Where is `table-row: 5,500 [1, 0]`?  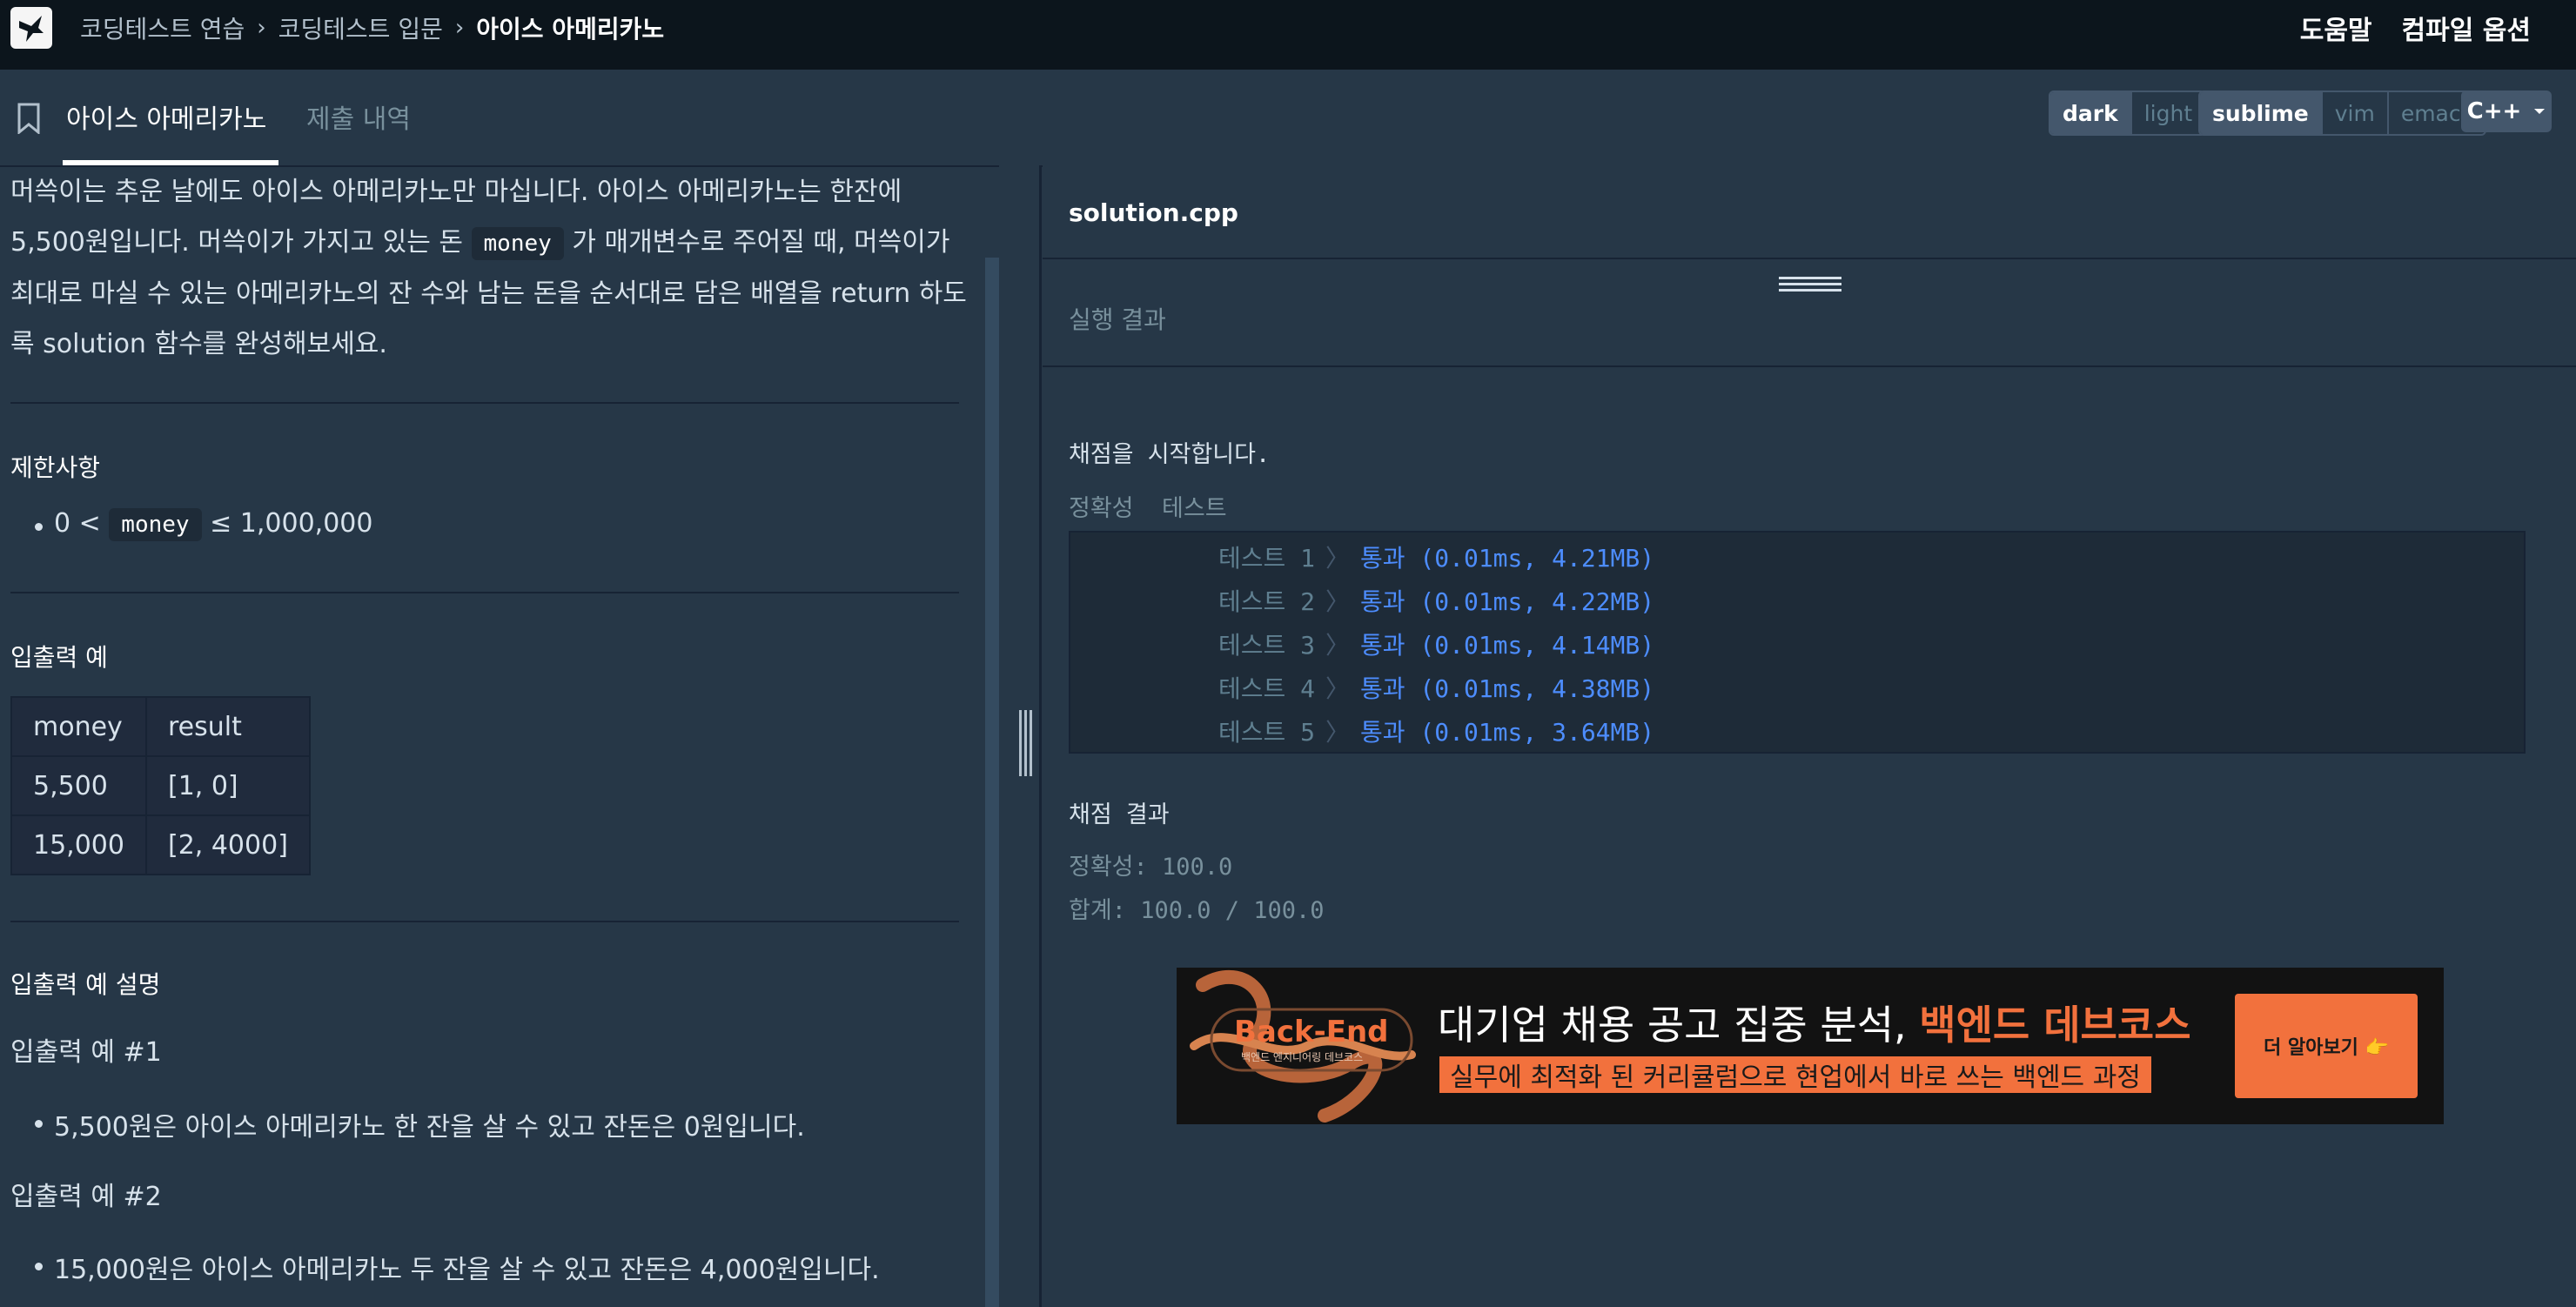
table-row: 5,500 [1, 0] is located at coordinates (160, 785).